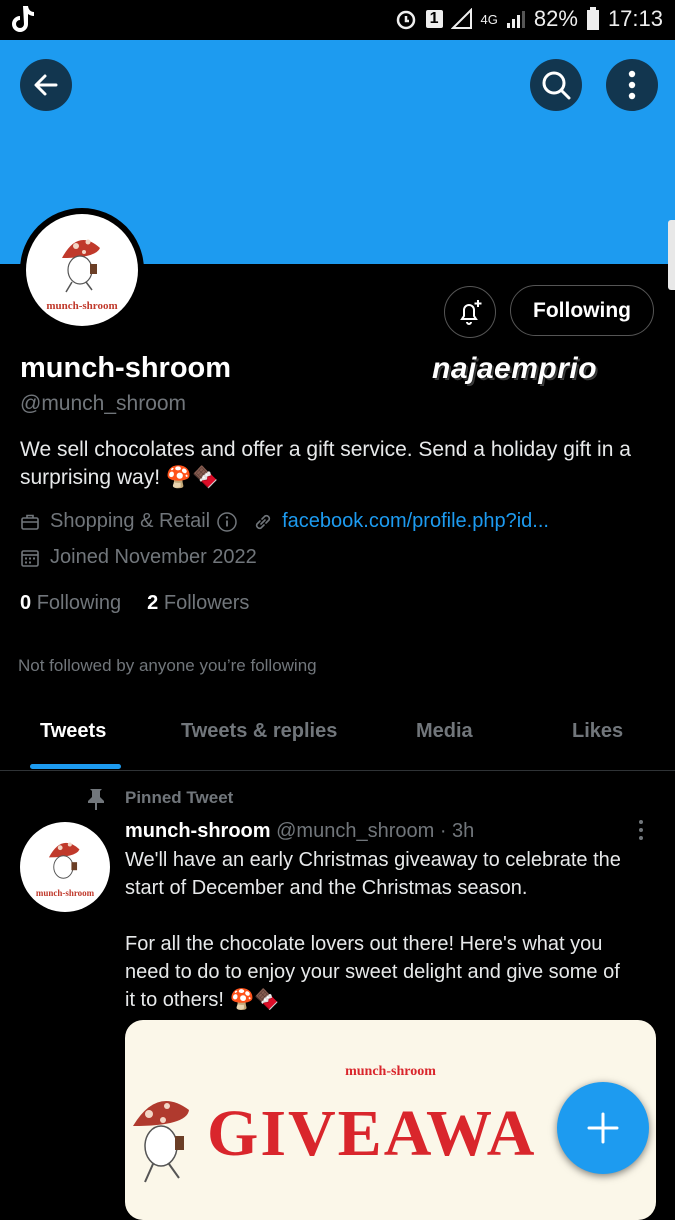 This screenshot has width=675, height=1220. I want to click on profile-handle: @munch_shroom, so click(103, 403).